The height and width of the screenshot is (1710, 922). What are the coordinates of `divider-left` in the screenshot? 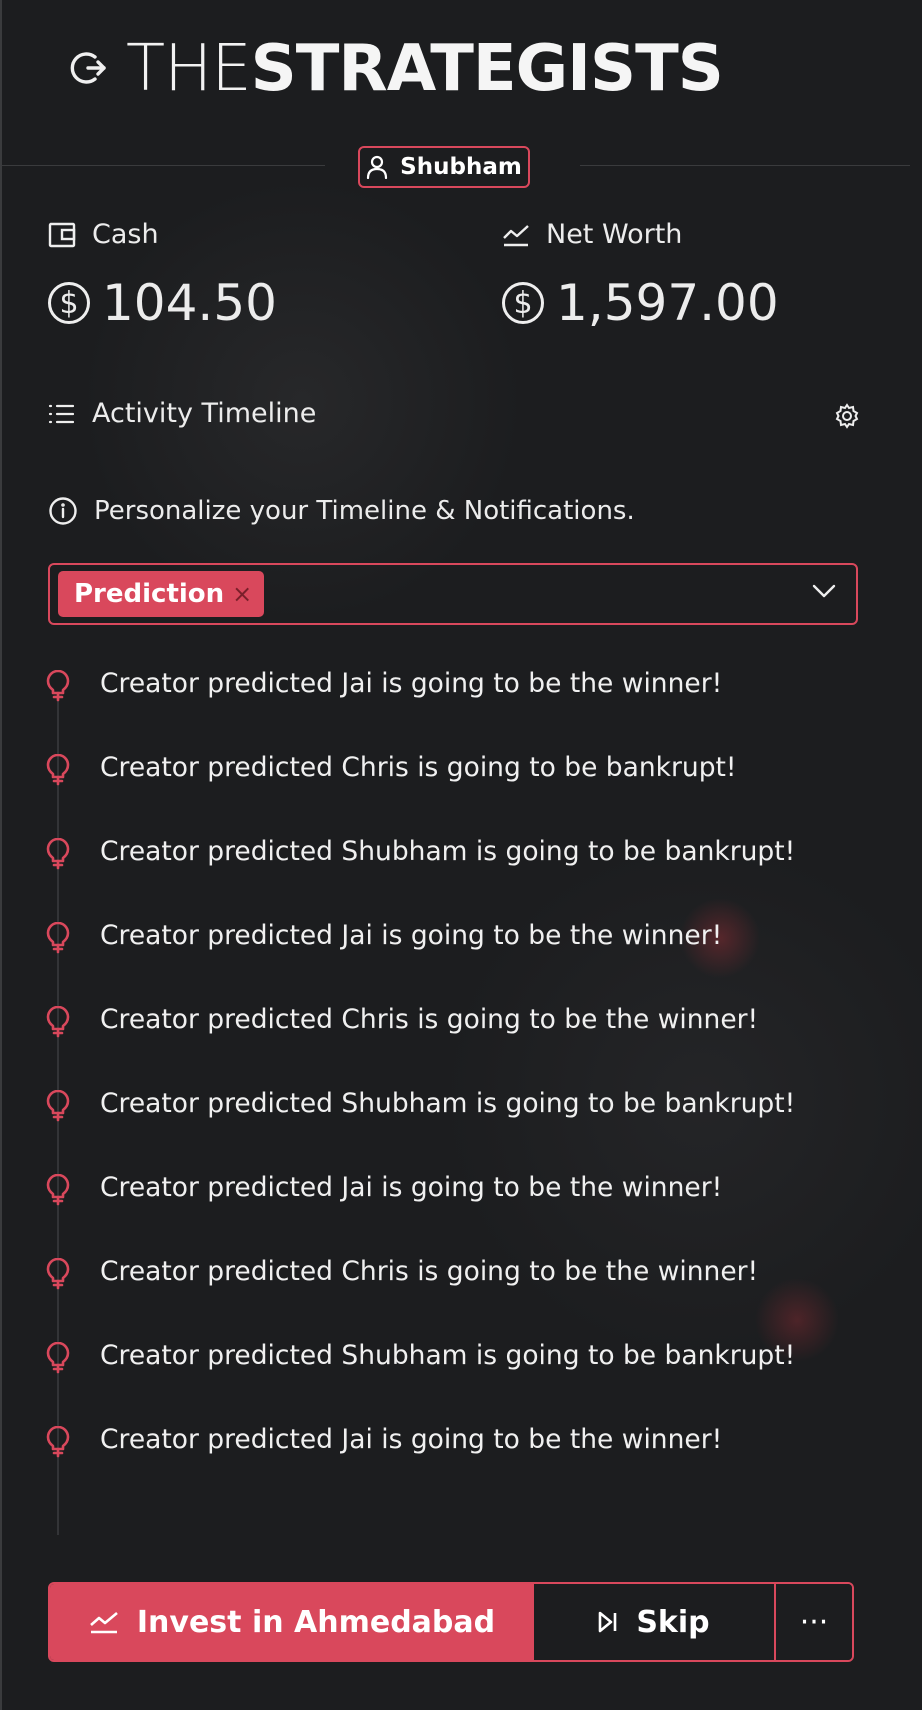 It's located at (162, 165).